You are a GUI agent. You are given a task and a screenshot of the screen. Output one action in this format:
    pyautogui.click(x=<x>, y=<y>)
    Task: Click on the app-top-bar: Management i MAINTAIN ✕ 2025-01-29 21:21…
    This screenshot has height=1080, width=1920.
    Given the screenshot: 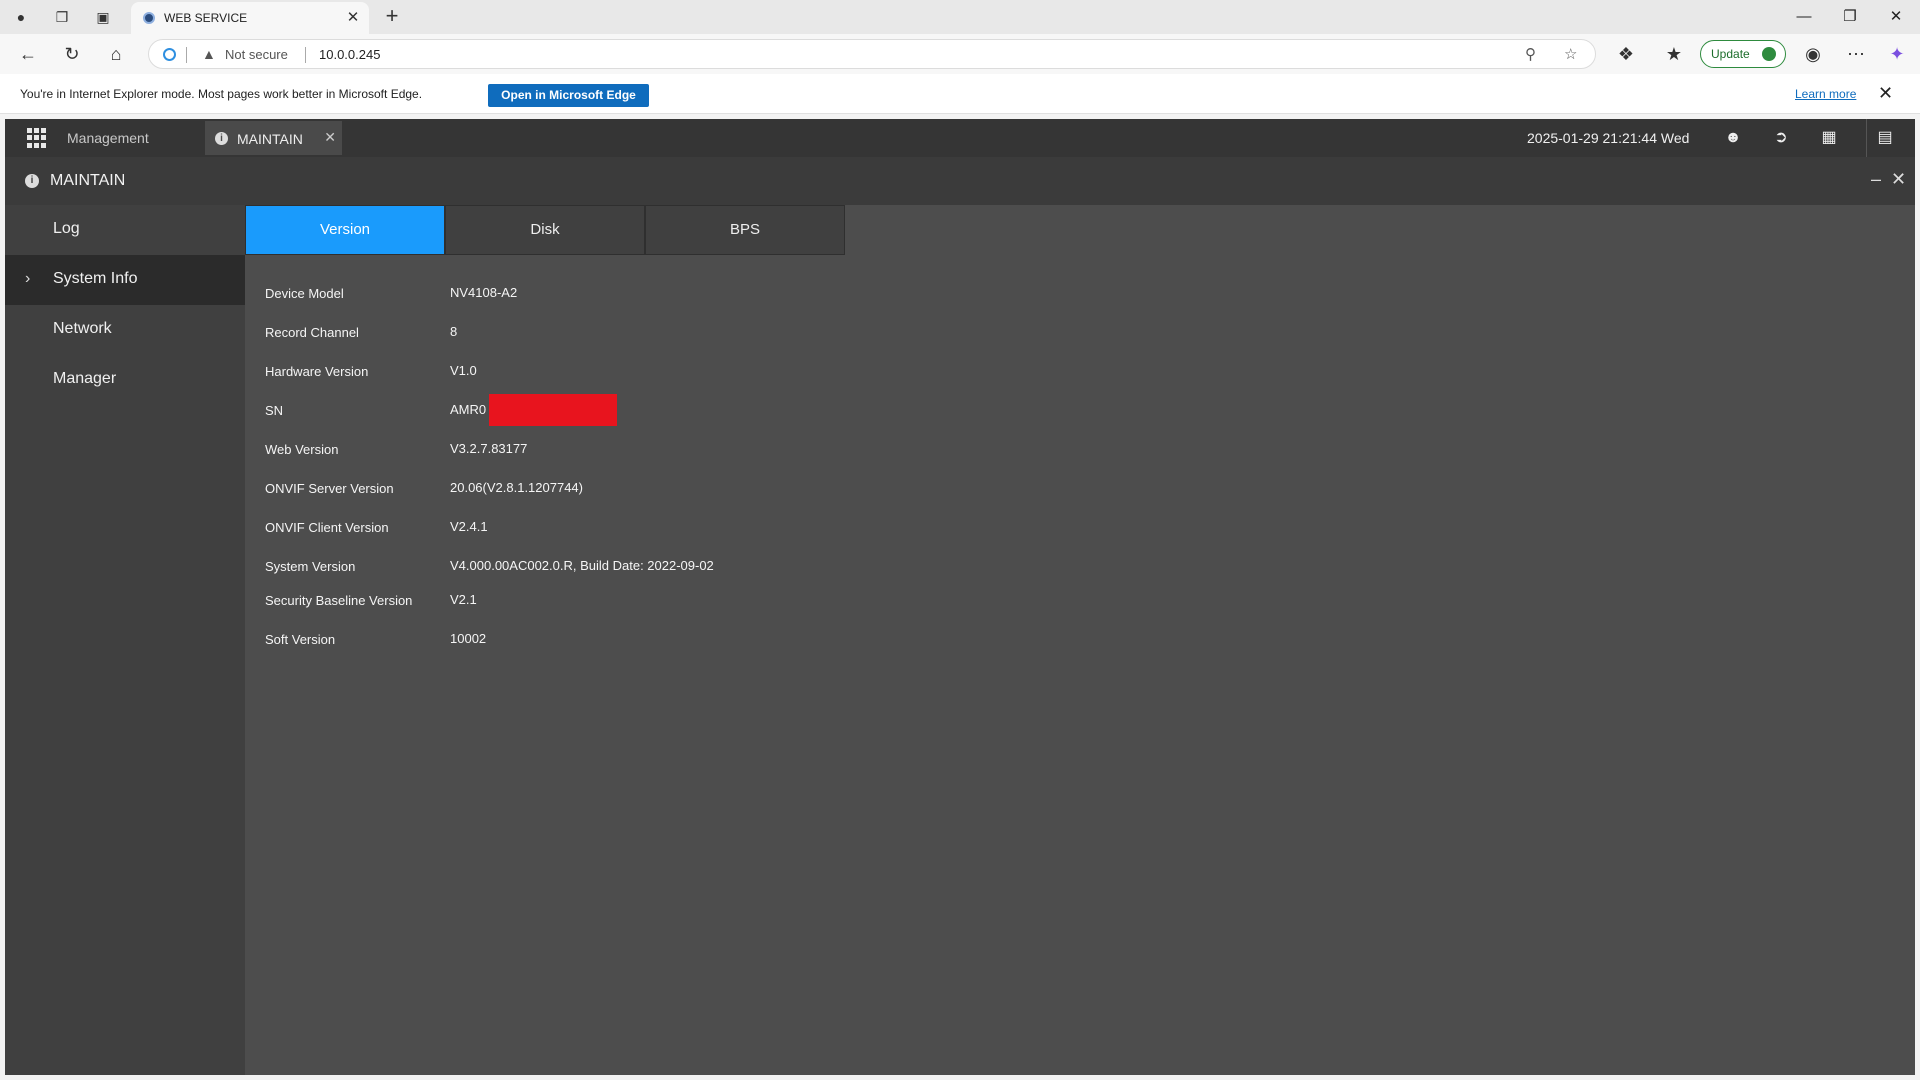 What is the action you would take?
    pyautogui.click(x=960, y=138)
    